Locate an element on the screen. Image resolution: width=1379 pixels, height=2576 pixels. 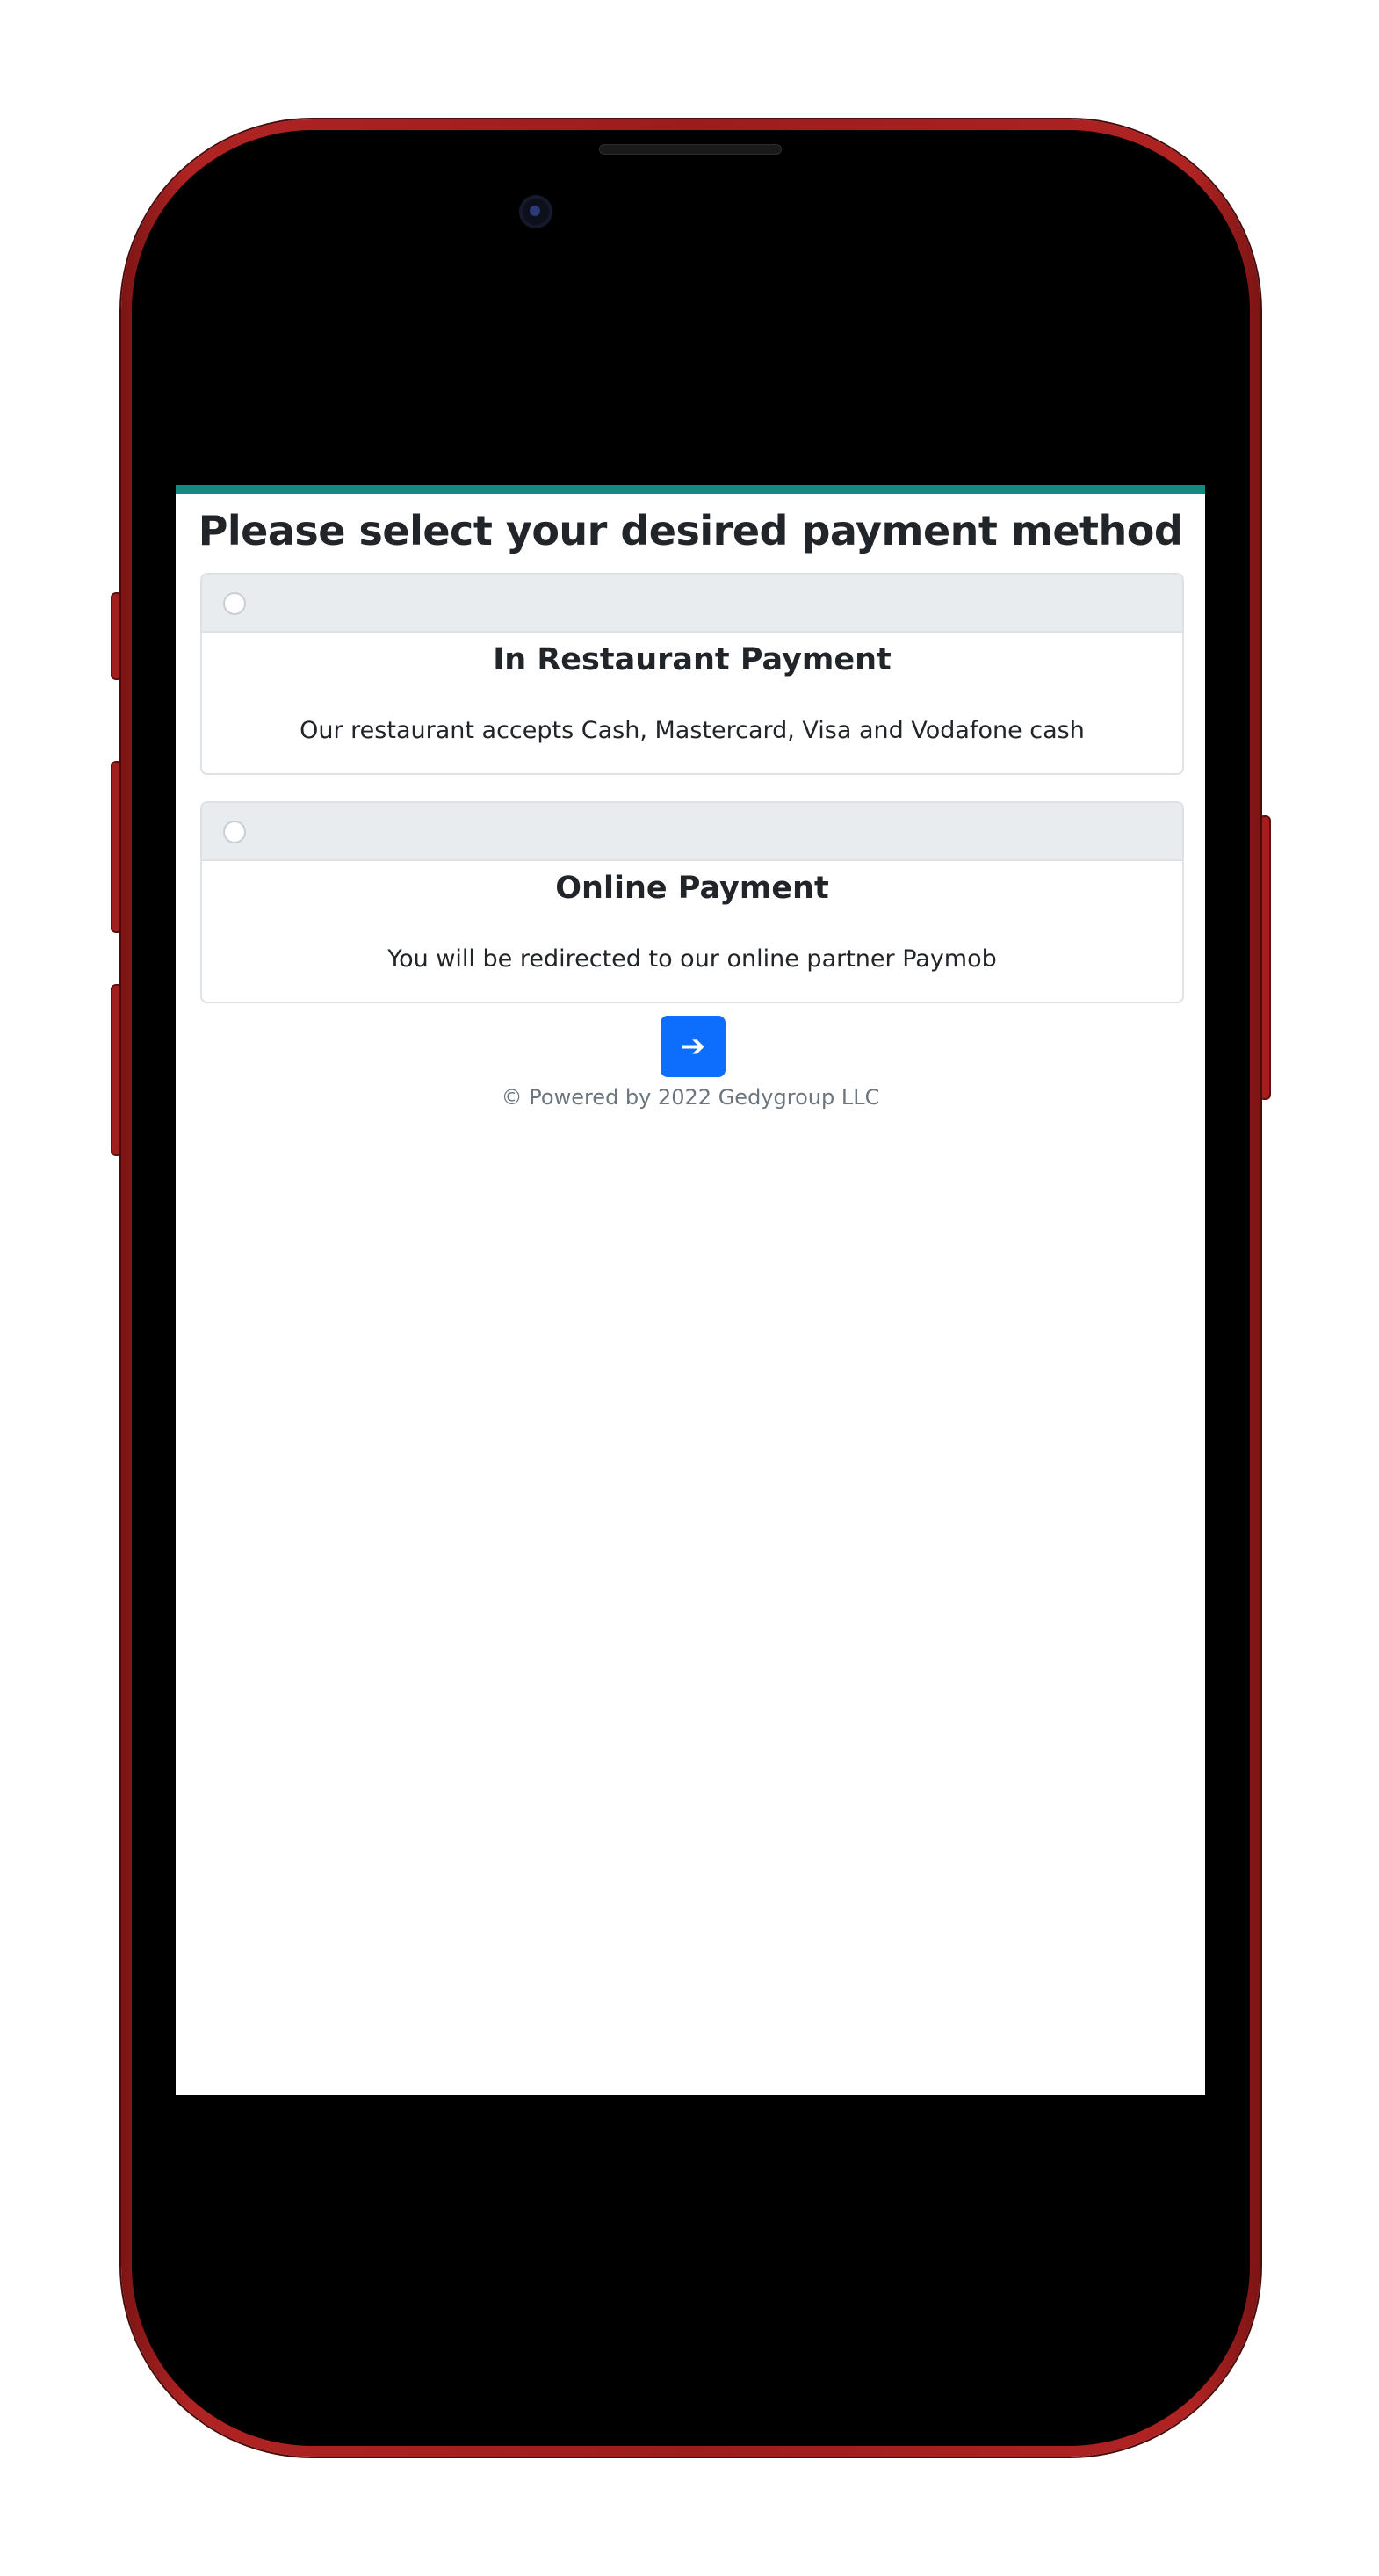
footer-copyright: © Powered by 2022 Gedygroup LLC is located at coordinates (690, 1097).